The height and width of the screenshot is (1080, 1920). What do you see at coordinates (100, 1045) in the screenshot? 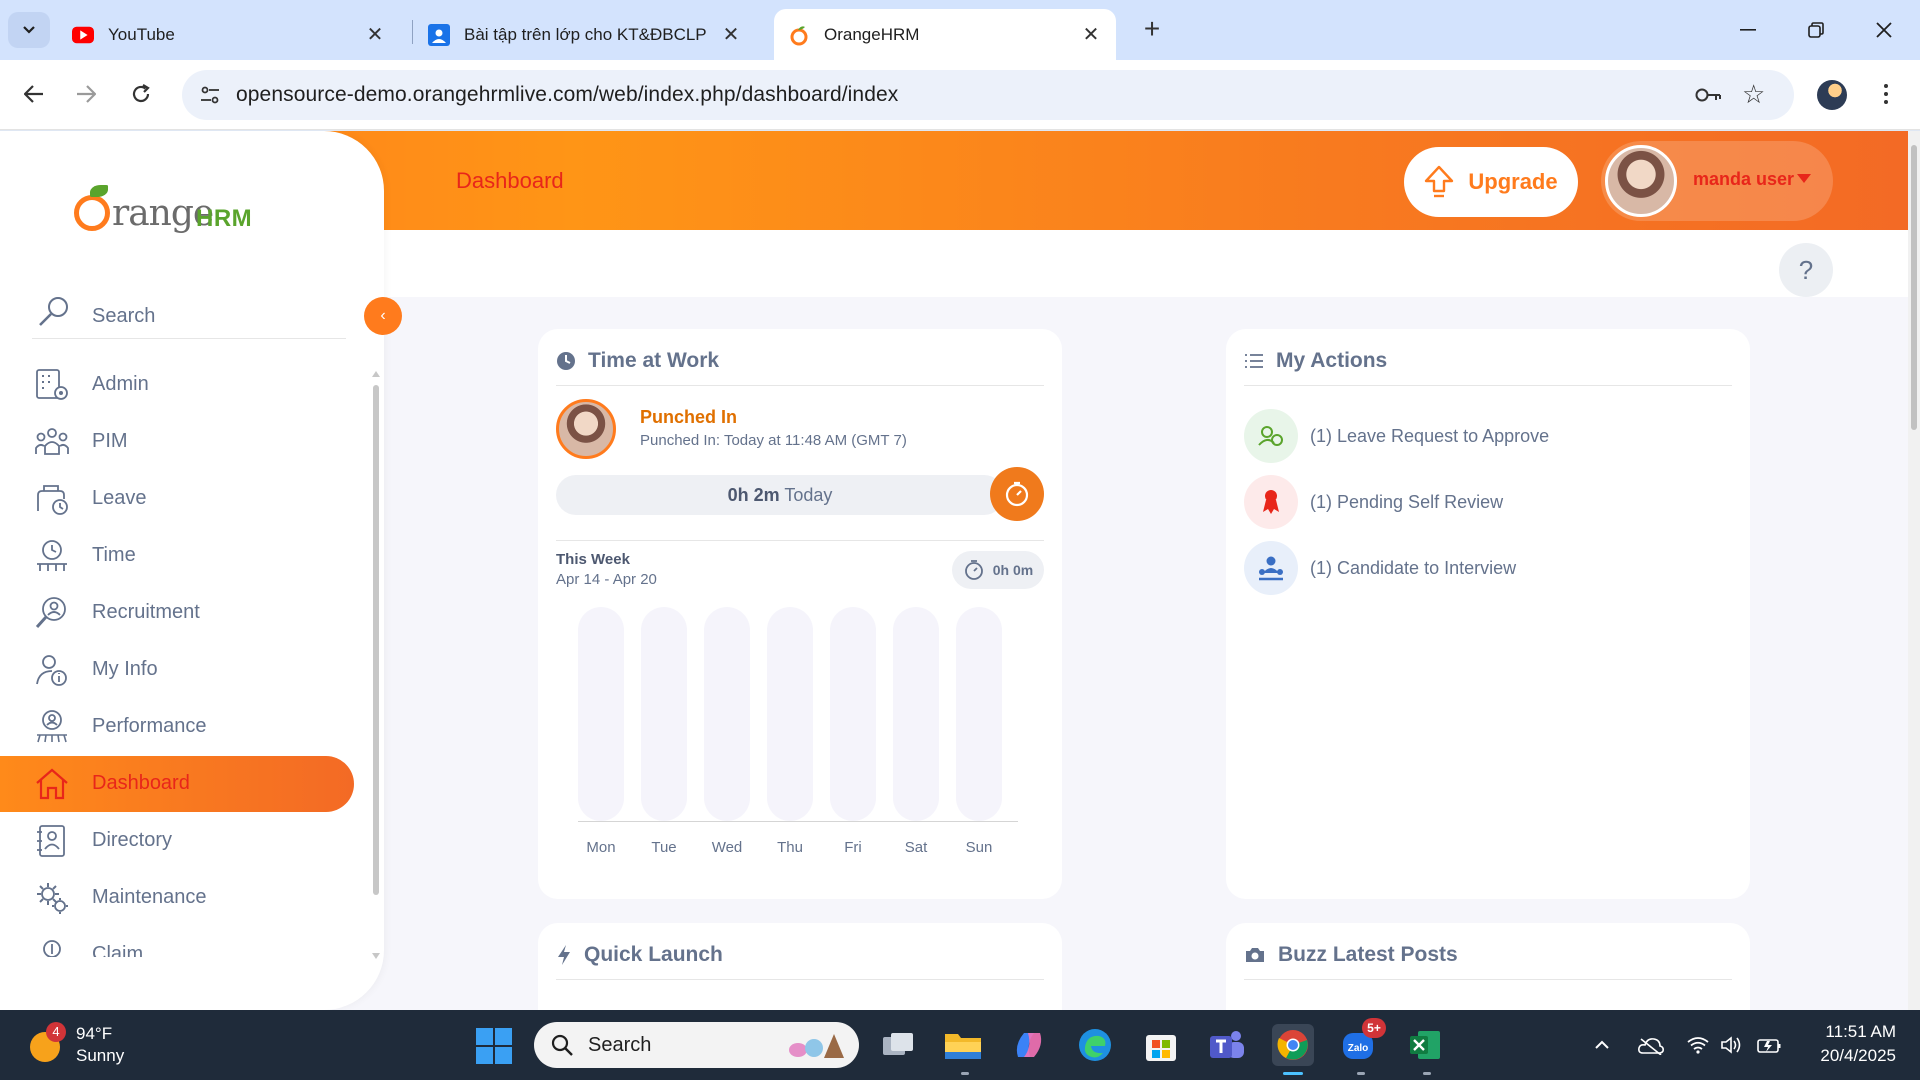
I see `weather-widget: 4 94°F Sunny` at bounding box center [100, 1045].